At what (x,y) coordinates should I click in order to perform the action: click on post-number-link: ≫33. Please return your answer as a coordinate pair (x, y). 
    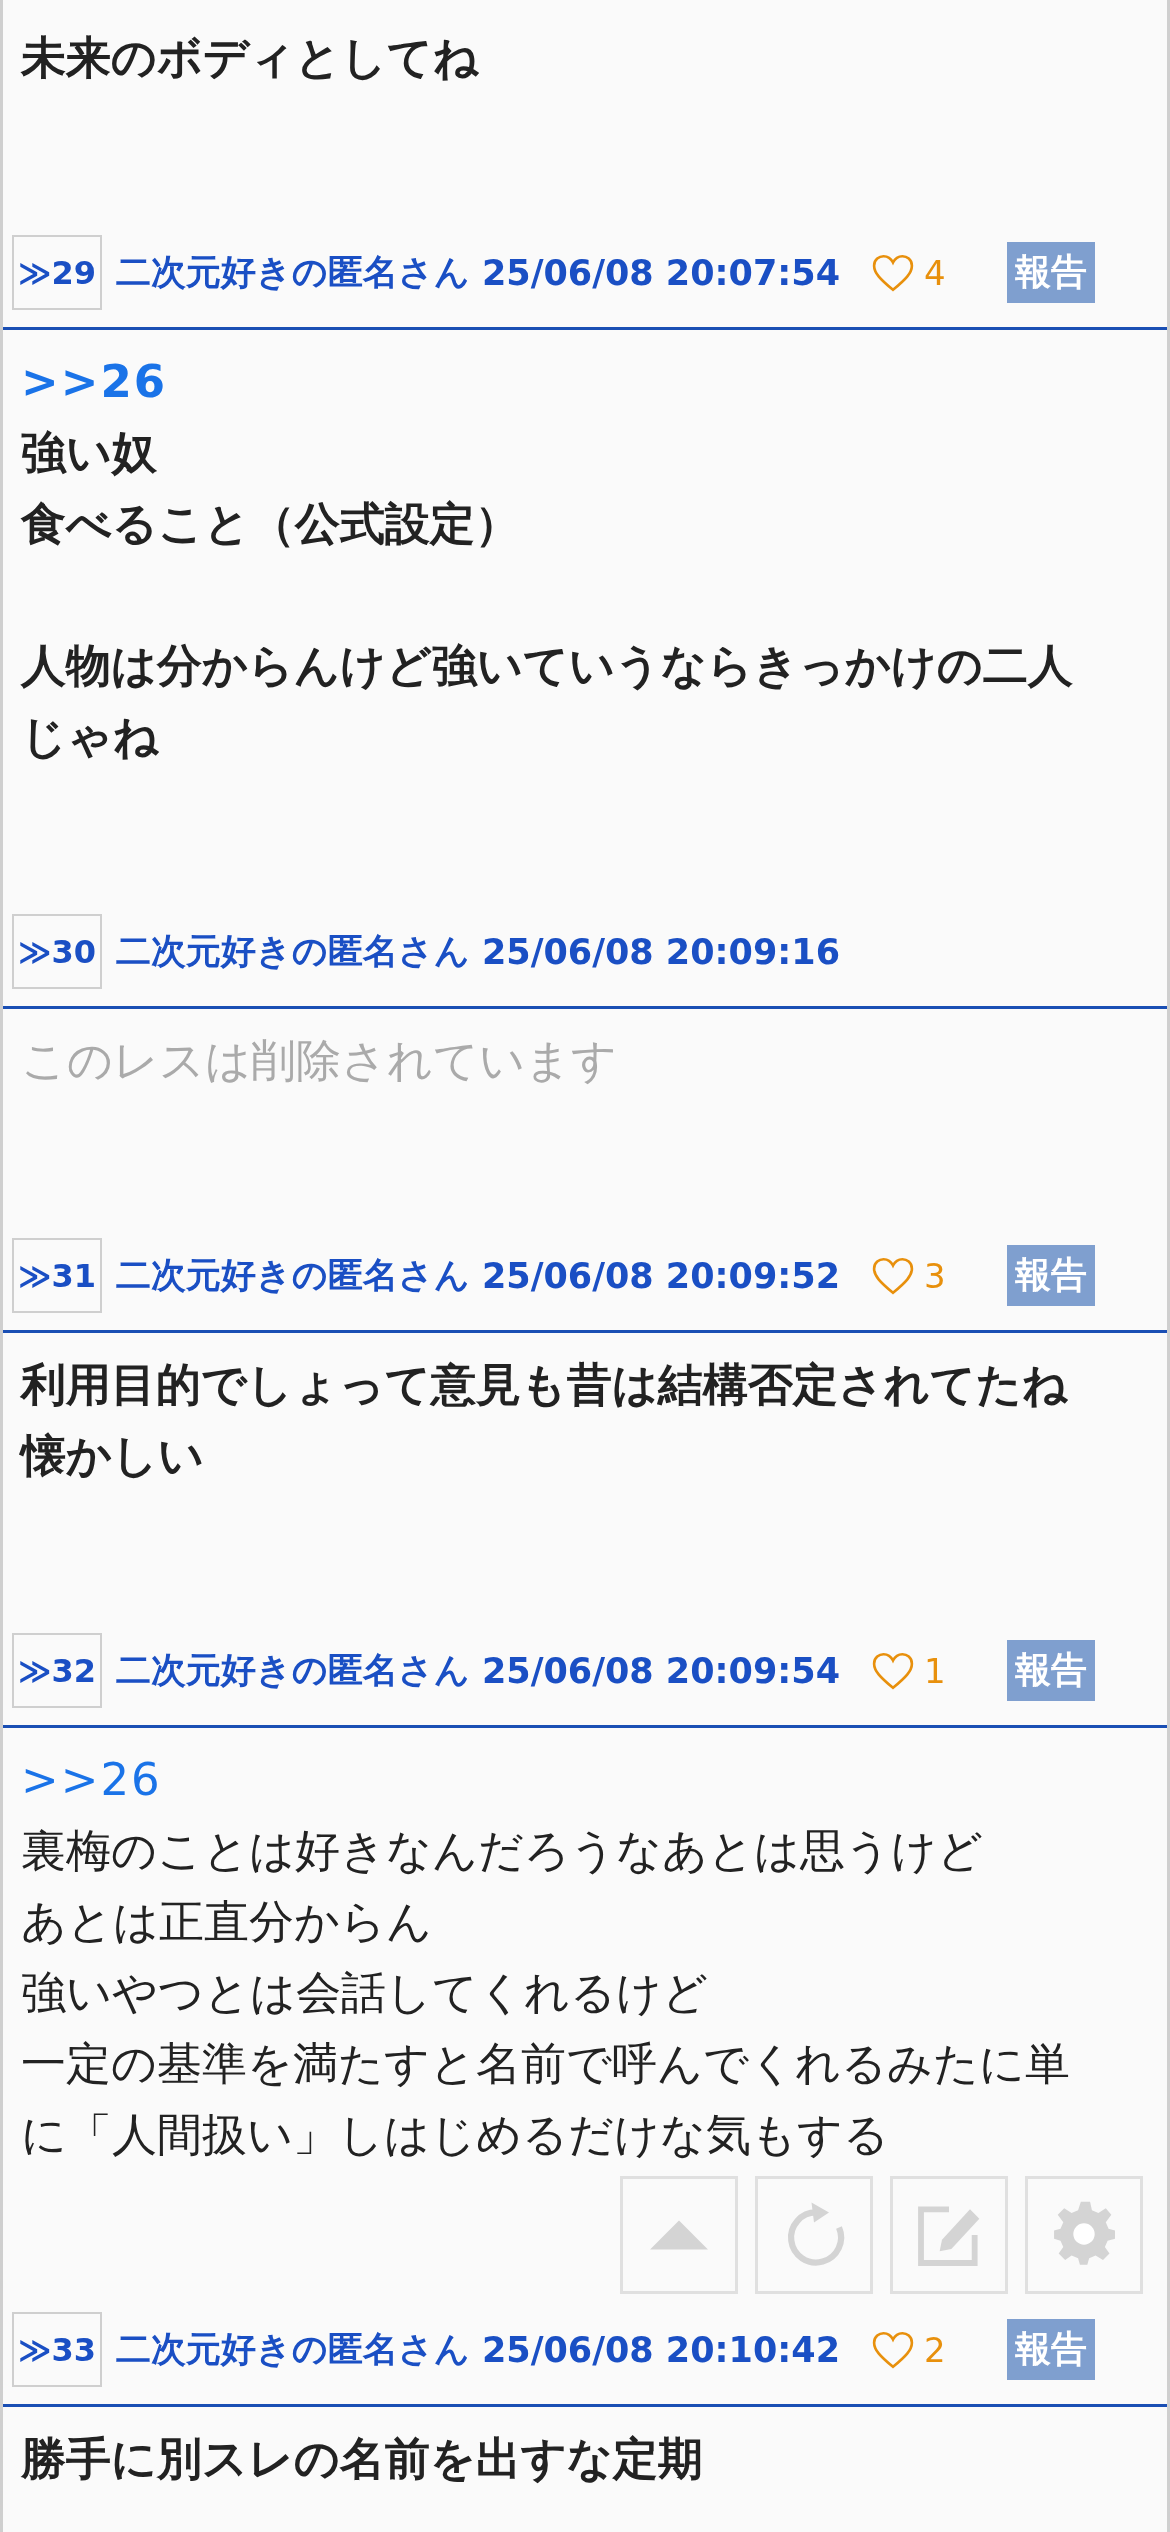
    Looking at the image, I should click on (57, 2349).